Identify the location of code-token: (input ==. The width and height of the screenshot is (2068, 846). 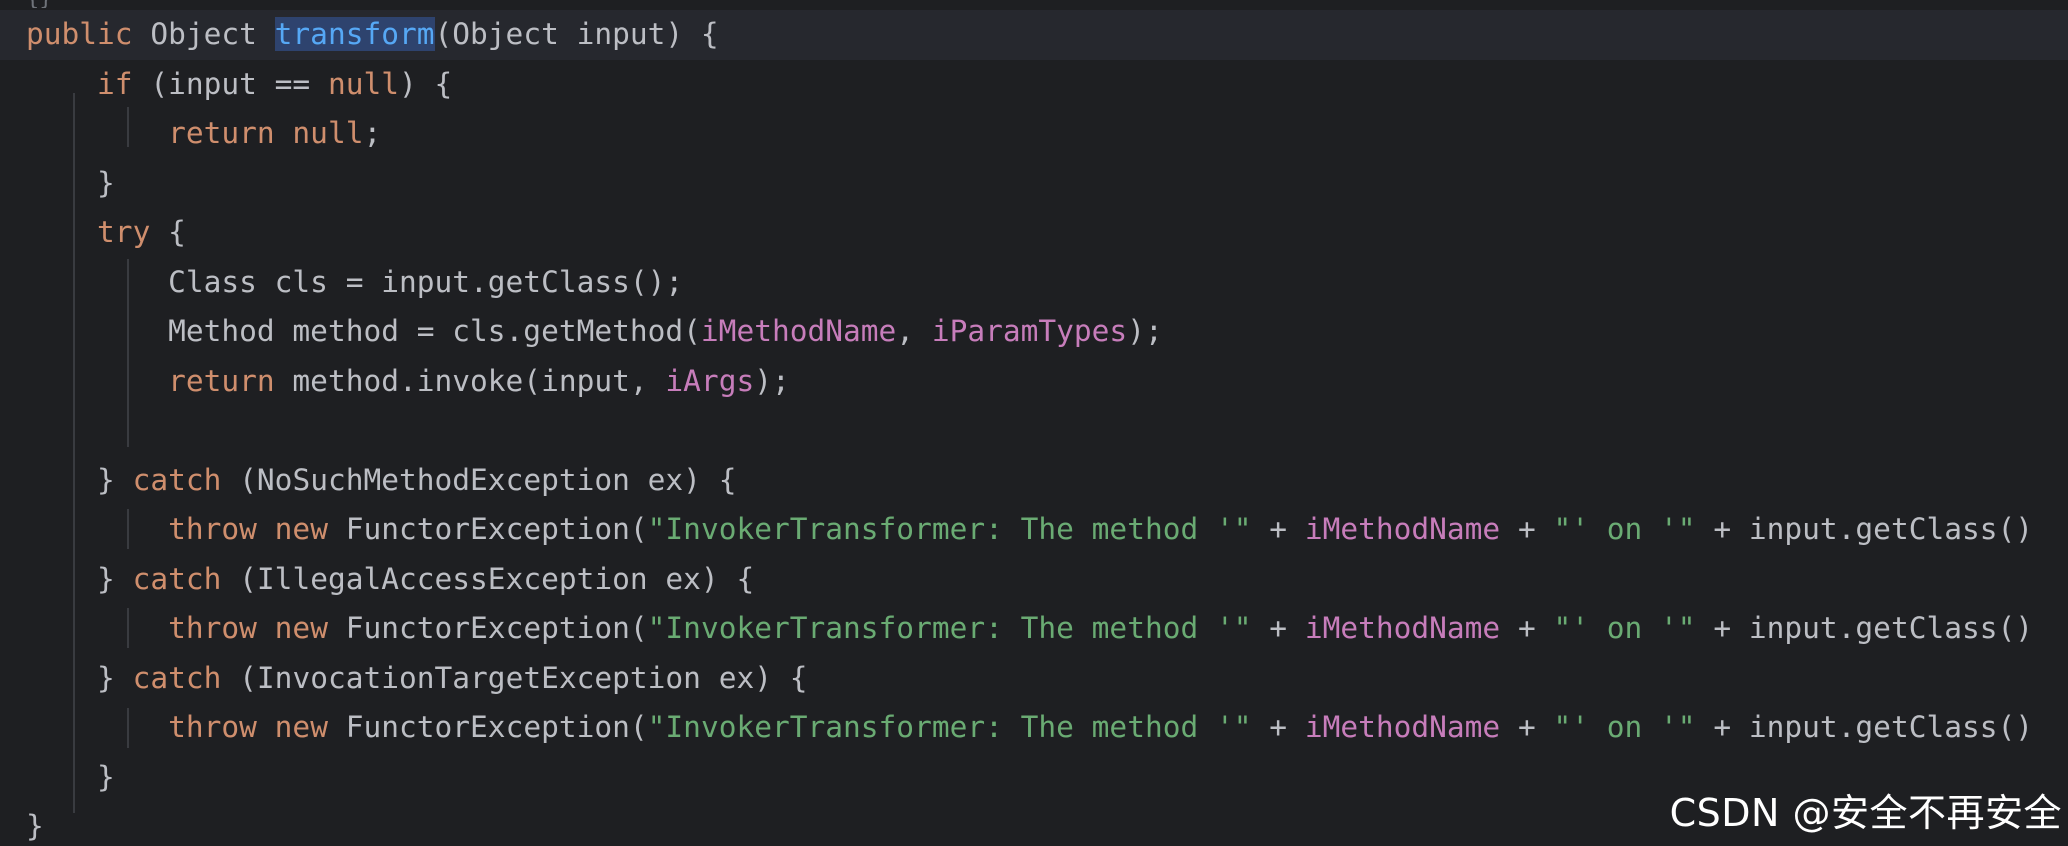
(239, 83).